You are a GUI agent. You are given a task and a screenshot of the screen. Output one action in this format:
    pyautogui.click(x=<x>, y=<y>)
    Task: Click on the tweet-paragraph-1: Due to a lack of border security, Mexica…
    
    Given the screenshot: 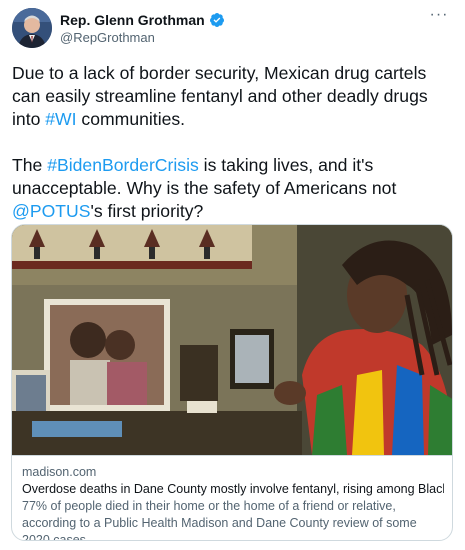 What is the action you would take?
    pyautogui.click(x=235, y=96)
    